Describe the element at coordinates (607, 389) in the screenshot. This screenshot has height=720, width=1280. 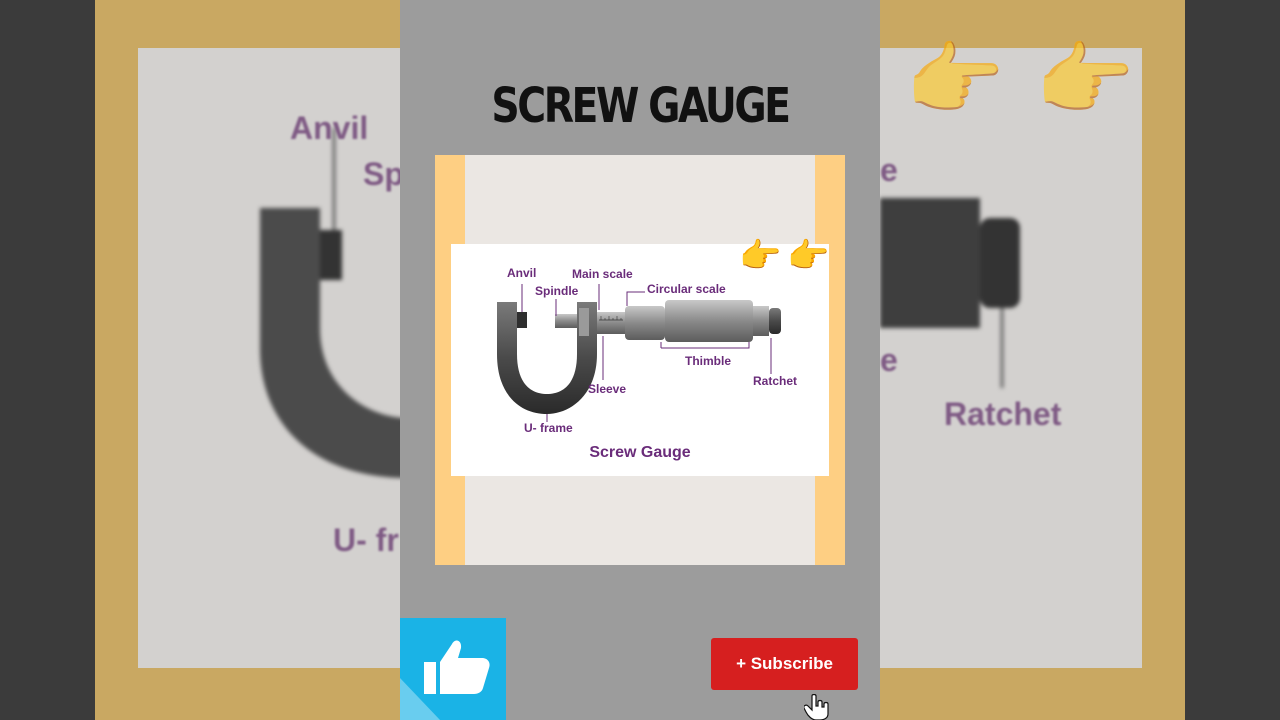
I see `label-sleeve: Sleeve` at that location.